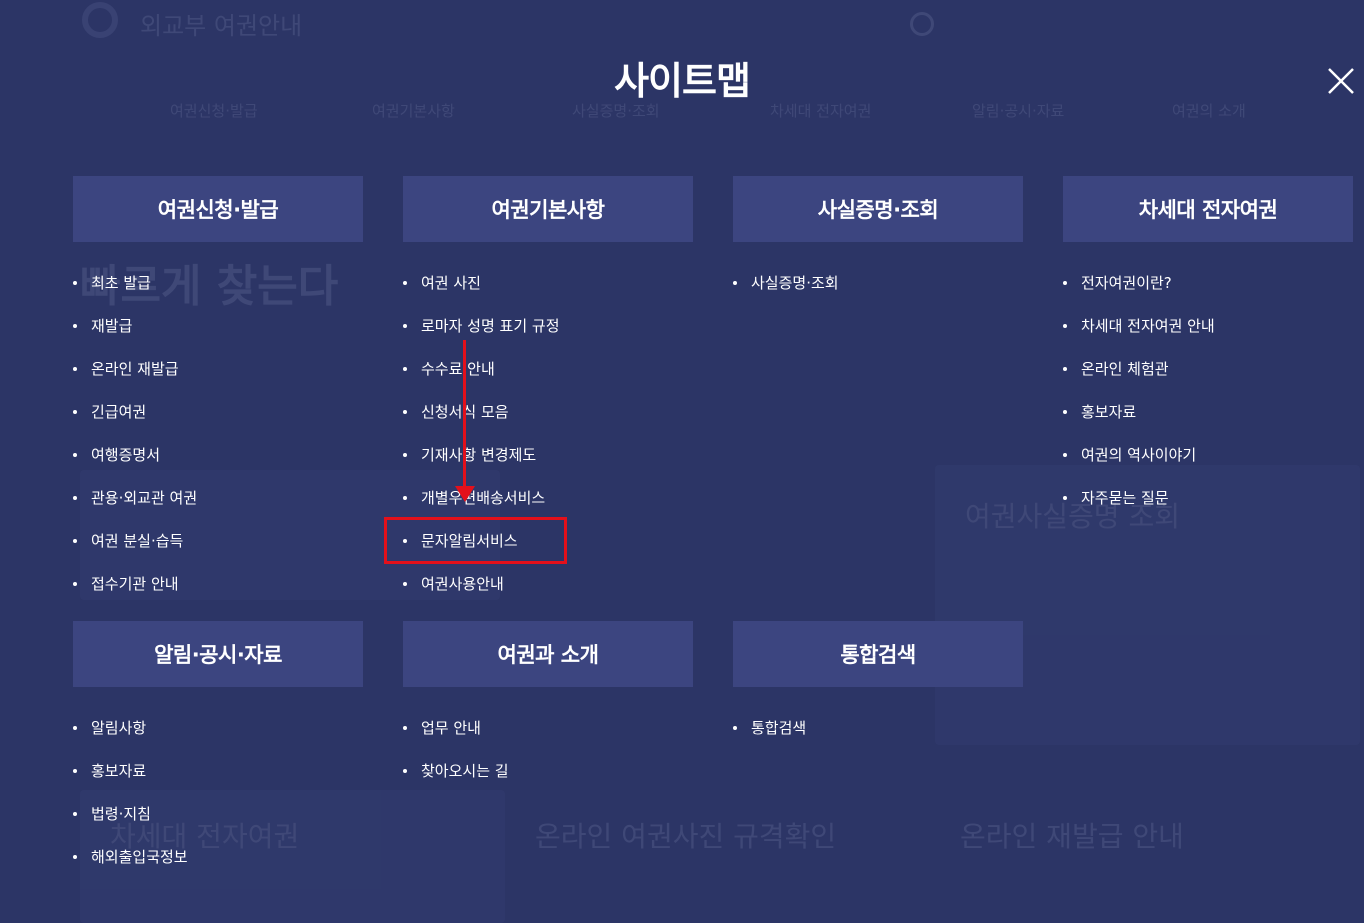  What do you see at coordinates (1139, 507) in the screenshot?
I see `sitemap-link: 자주묻는 질문` at bounding box center [1139, 507].